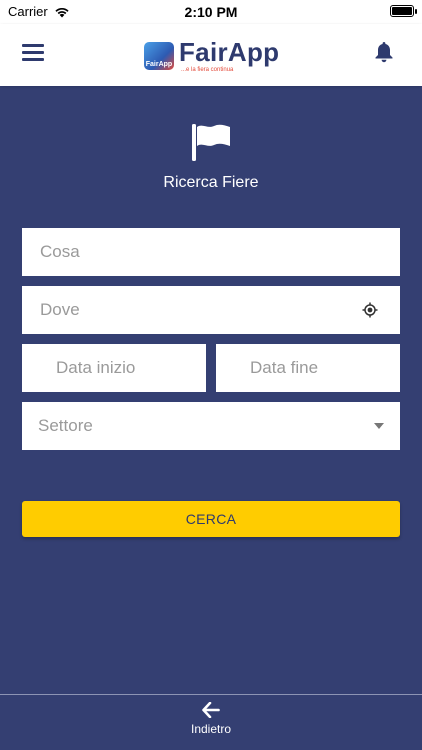 The image size is (422, 750). Describe the element at coordinates (211, 710) in the screenshot. I see `arrow-left-icon` at that location.